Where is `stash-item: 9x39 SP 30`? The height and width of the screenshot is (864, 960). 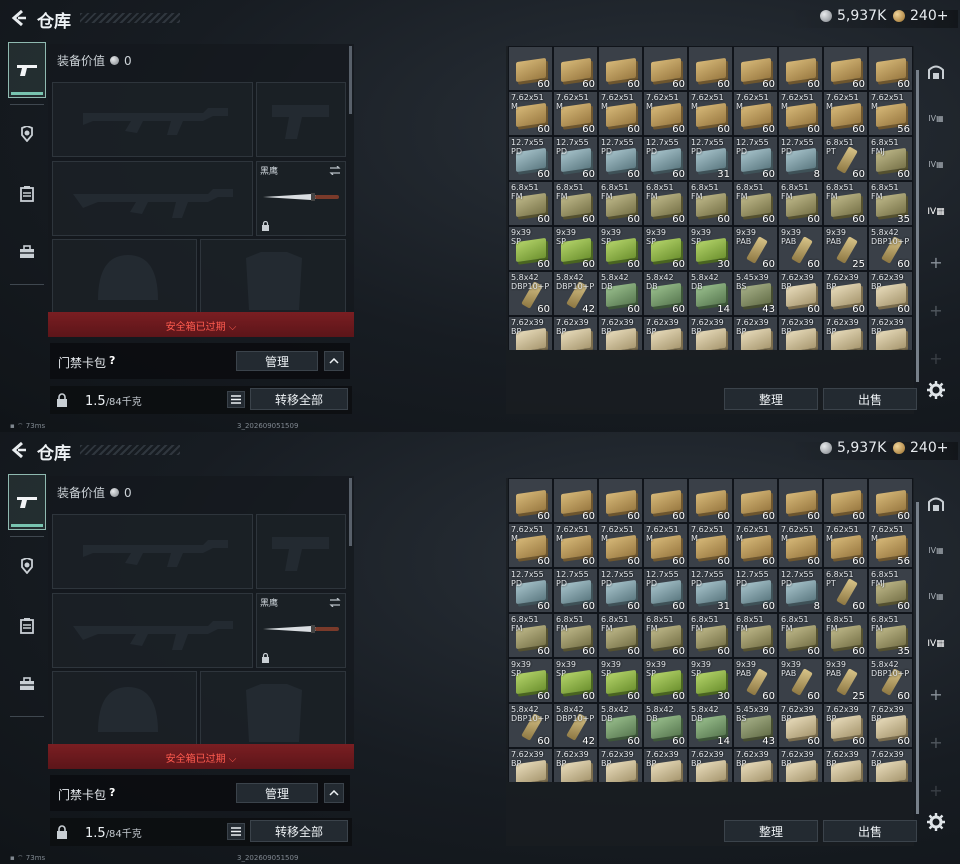
stash-item: 9x39 SP 30 is located at coordinates (710, 248).